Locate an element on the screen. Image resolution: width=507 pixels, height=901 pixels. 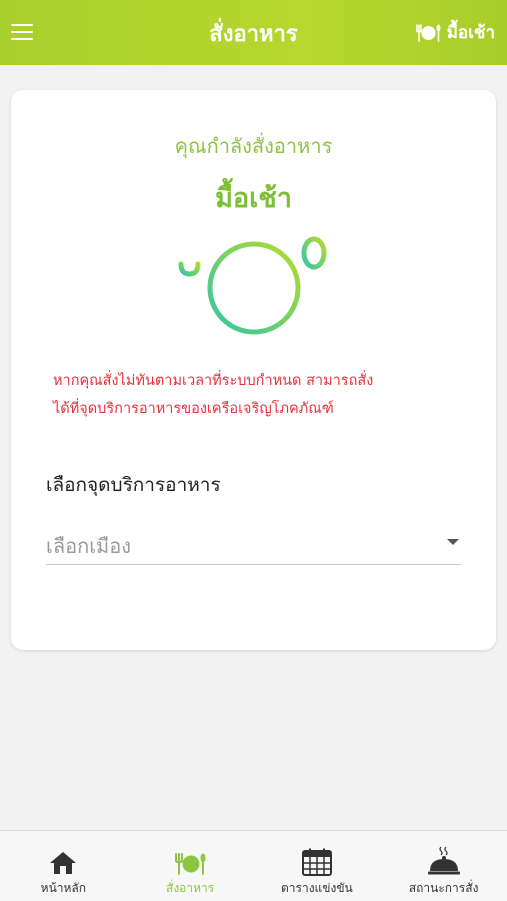
service-point-label: เลือกจุดบริการอาหาร is located at coordinates (133, 485).